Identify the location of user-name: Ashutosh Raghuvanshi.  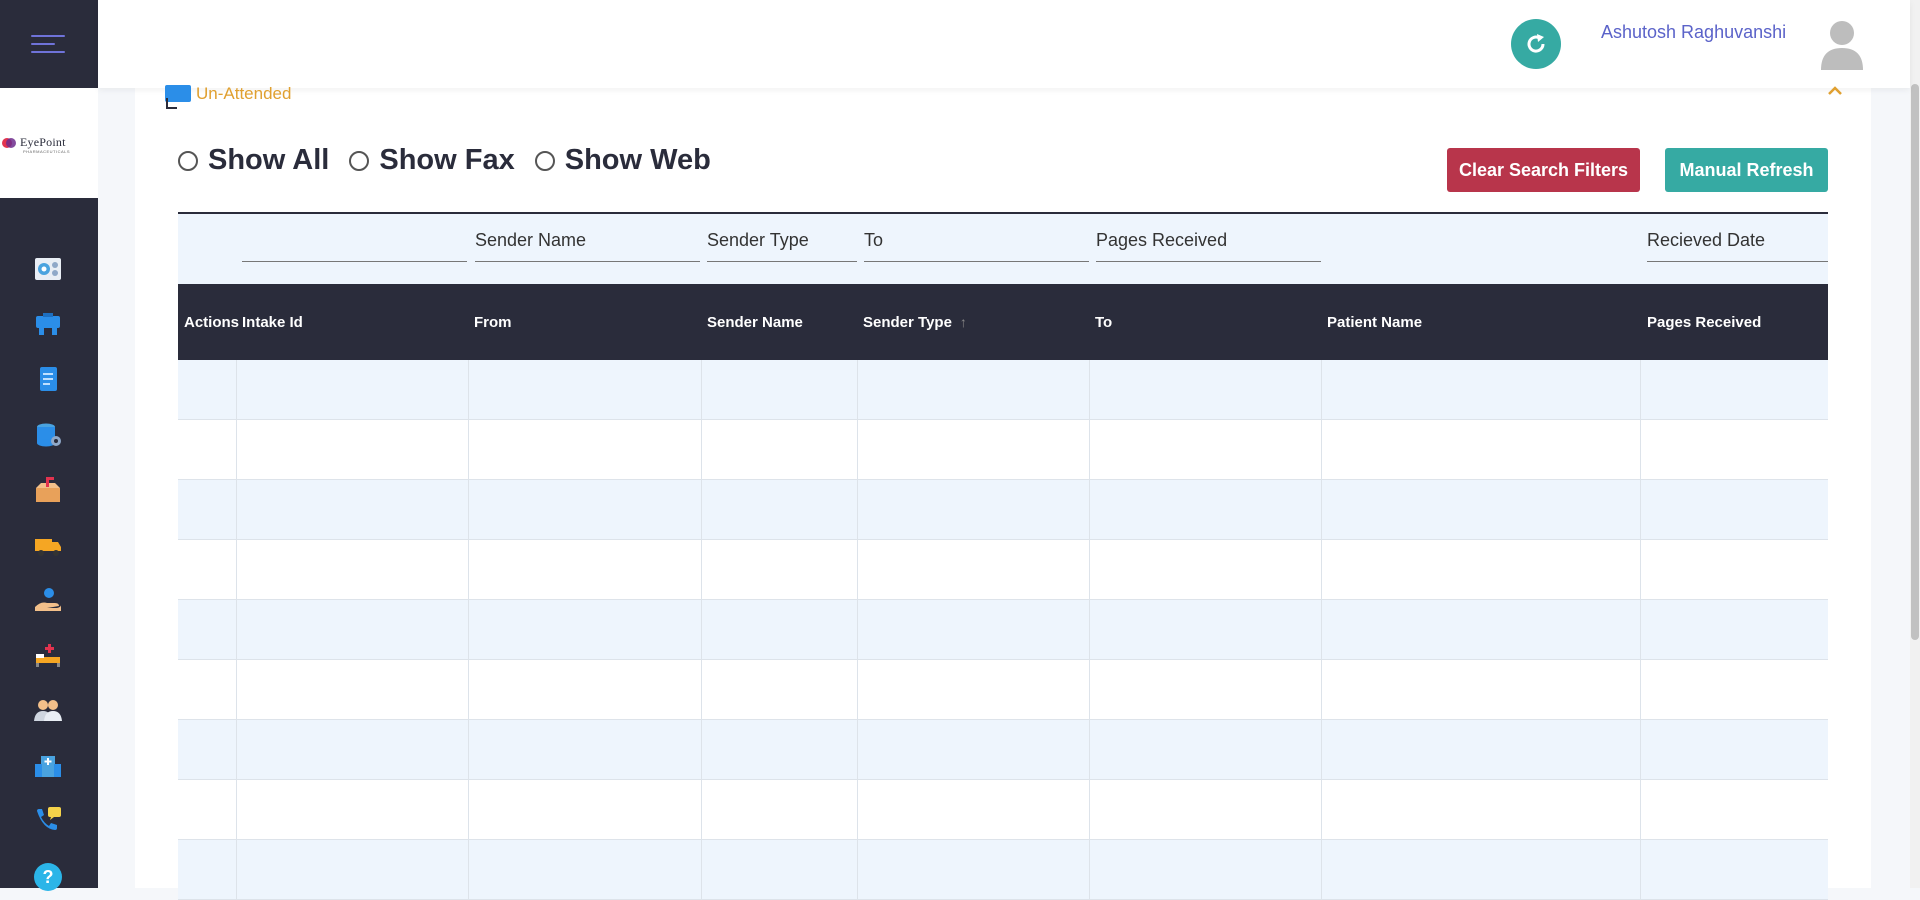
(1693, 32).